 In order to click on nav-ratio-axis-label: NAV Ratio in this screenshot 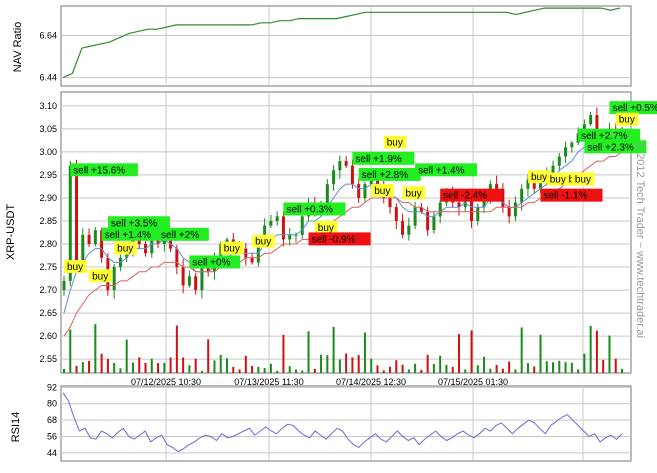, I will do `click(18, 47)`.